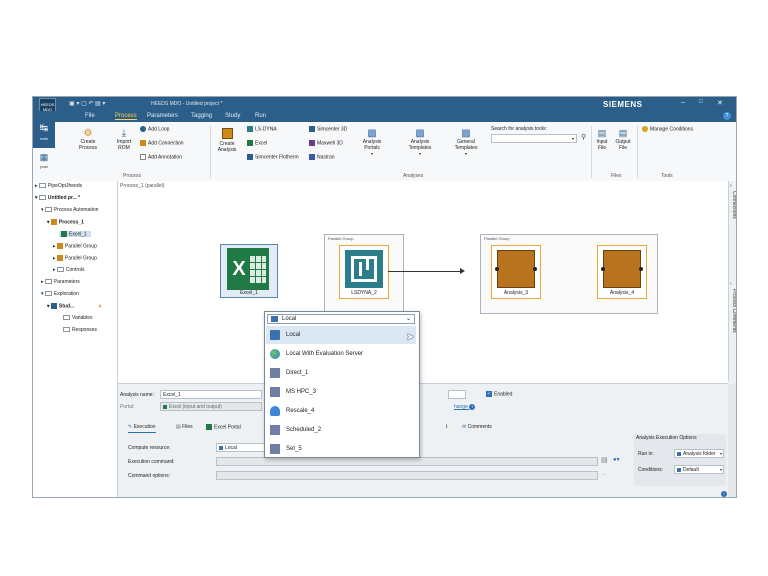  I want to click on tree-node-parallel-group-2: ▸ Parallel Group, so click(75, 258).